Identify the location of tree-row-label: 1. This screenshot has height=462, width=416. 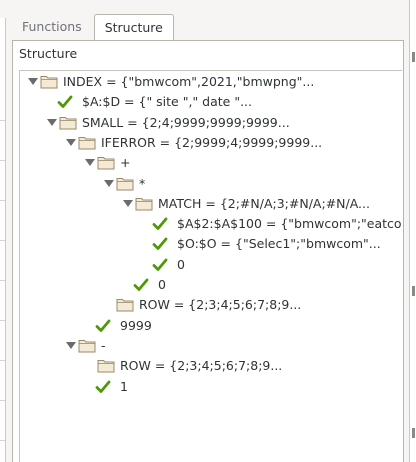
(124, 386).